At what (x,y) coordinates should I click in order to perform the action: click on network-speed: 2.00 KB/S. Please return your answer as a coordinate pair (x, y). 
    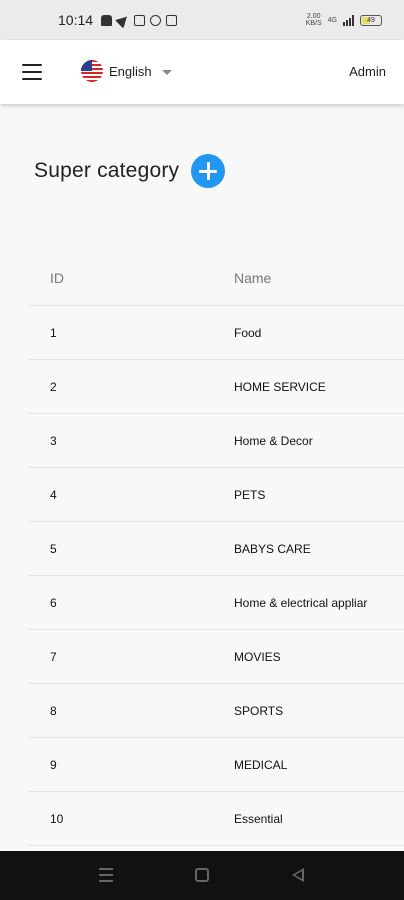
    Looking at the image, I should click on (314, 20).